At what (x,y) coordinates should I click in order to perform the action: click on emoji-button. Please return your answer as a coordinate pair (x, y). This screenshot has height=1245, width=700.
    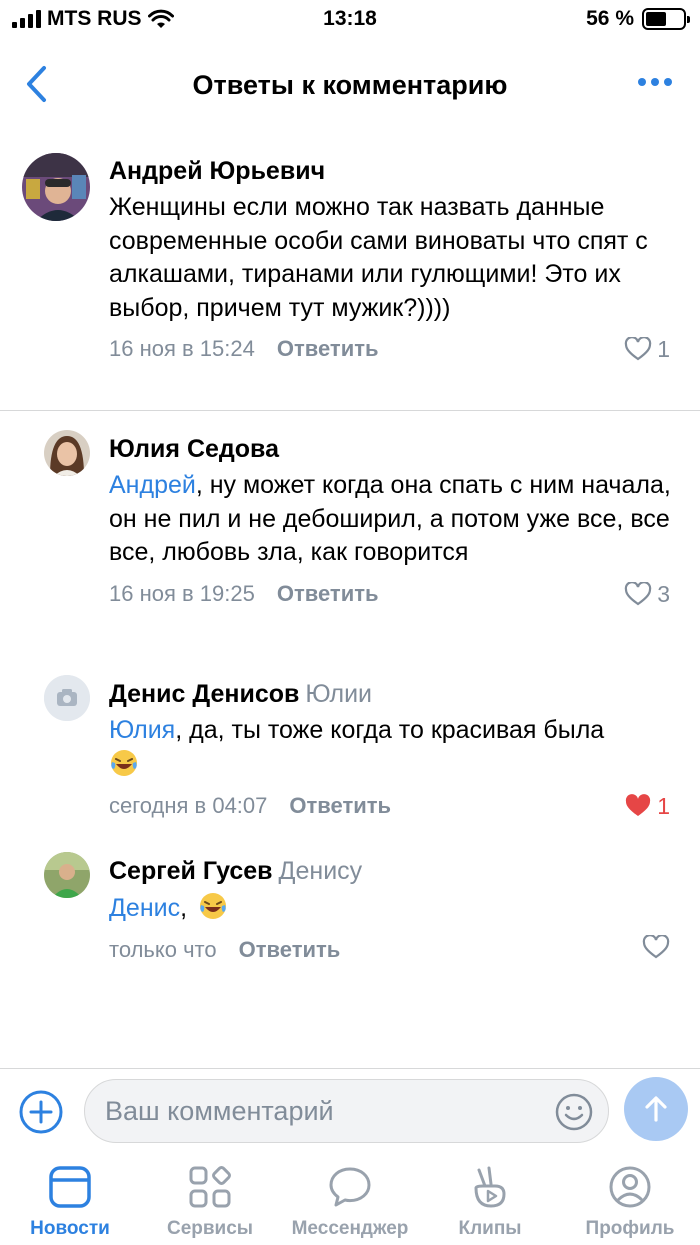
    Looking at the image, I should click on (574, 1112).